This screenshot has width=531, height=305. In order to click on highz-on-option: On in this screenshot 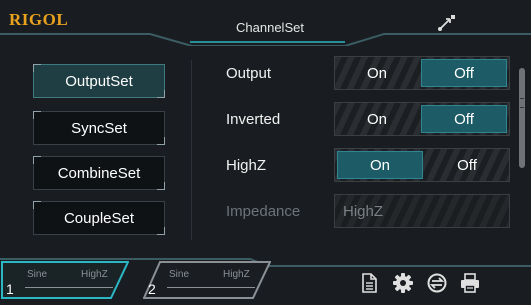, I will do `click(380, 165)`.